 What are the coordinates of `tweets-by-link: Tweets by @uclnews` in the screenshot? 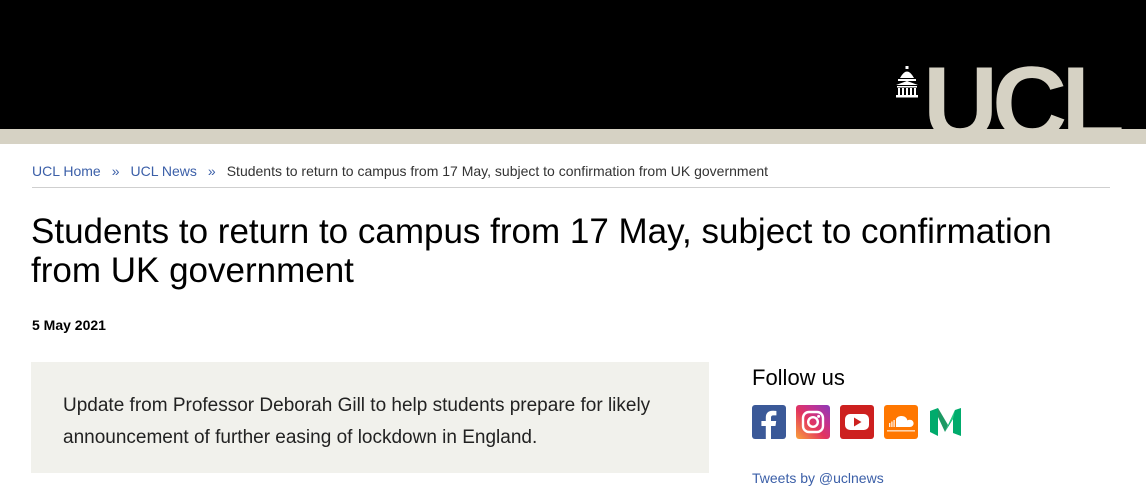 It's located at (818, 478).